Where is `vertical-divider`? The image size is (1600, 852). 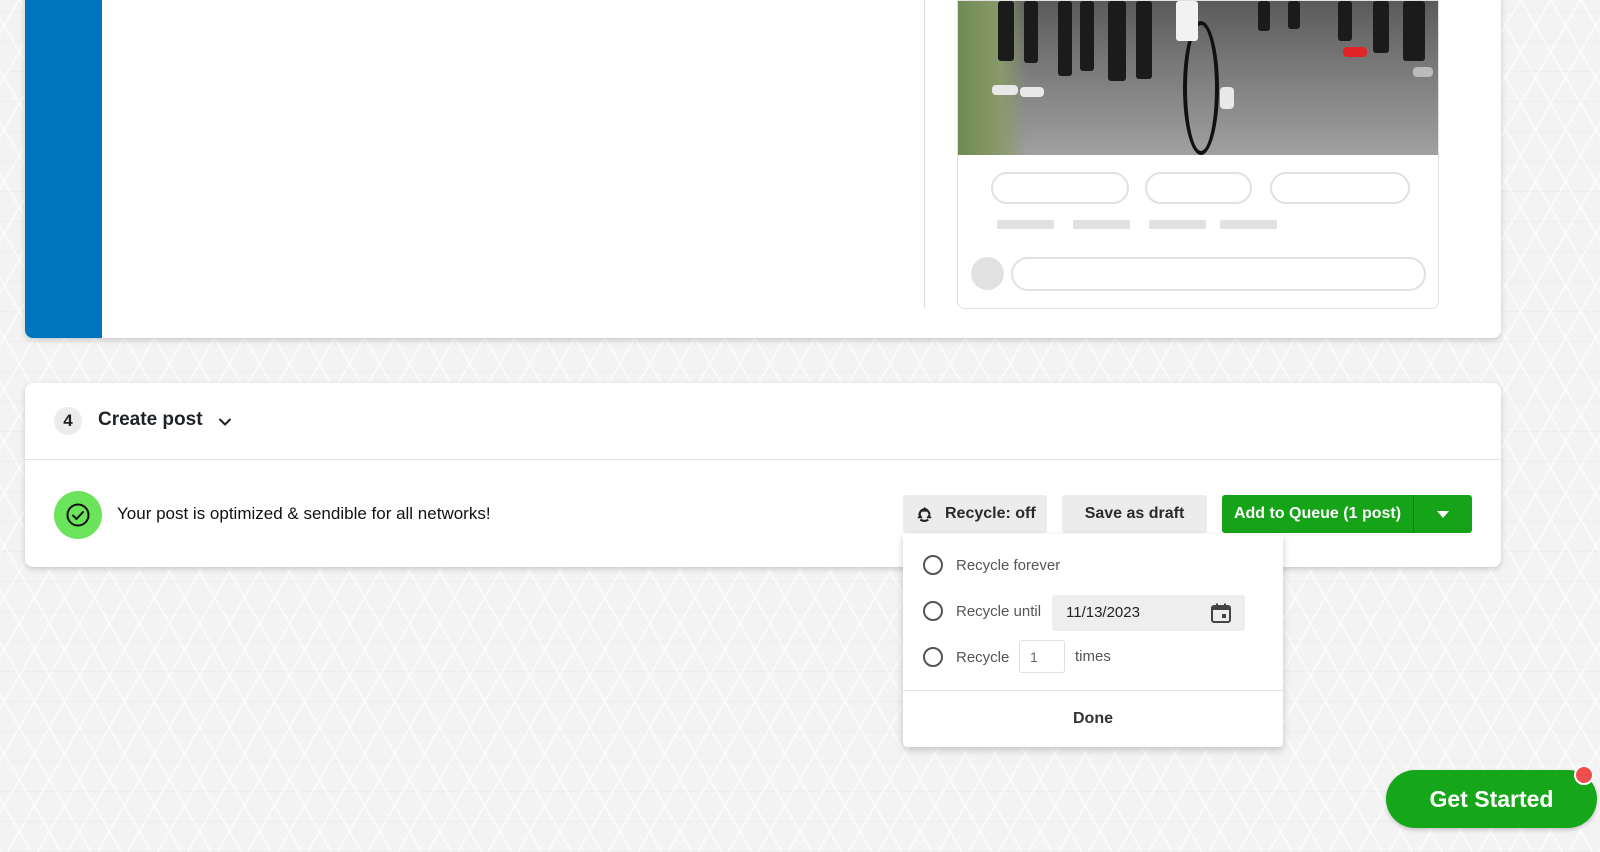
vertical-divider is located at coordinates (924, 154).